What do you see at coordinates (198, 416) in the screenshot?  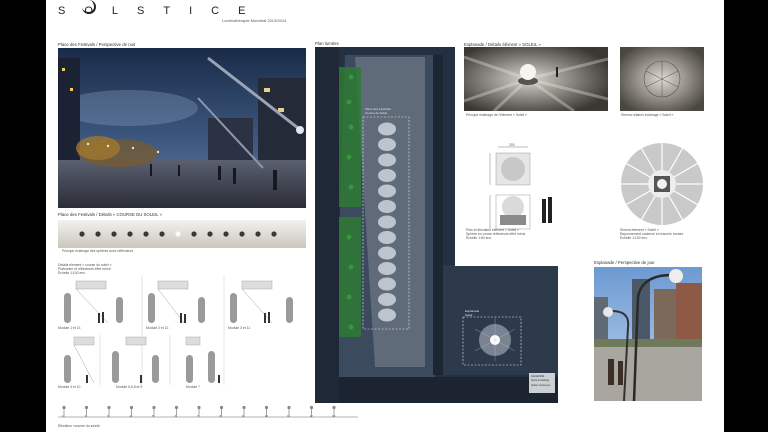 I see `scale-number: 7` at bounding box center [198, 416].